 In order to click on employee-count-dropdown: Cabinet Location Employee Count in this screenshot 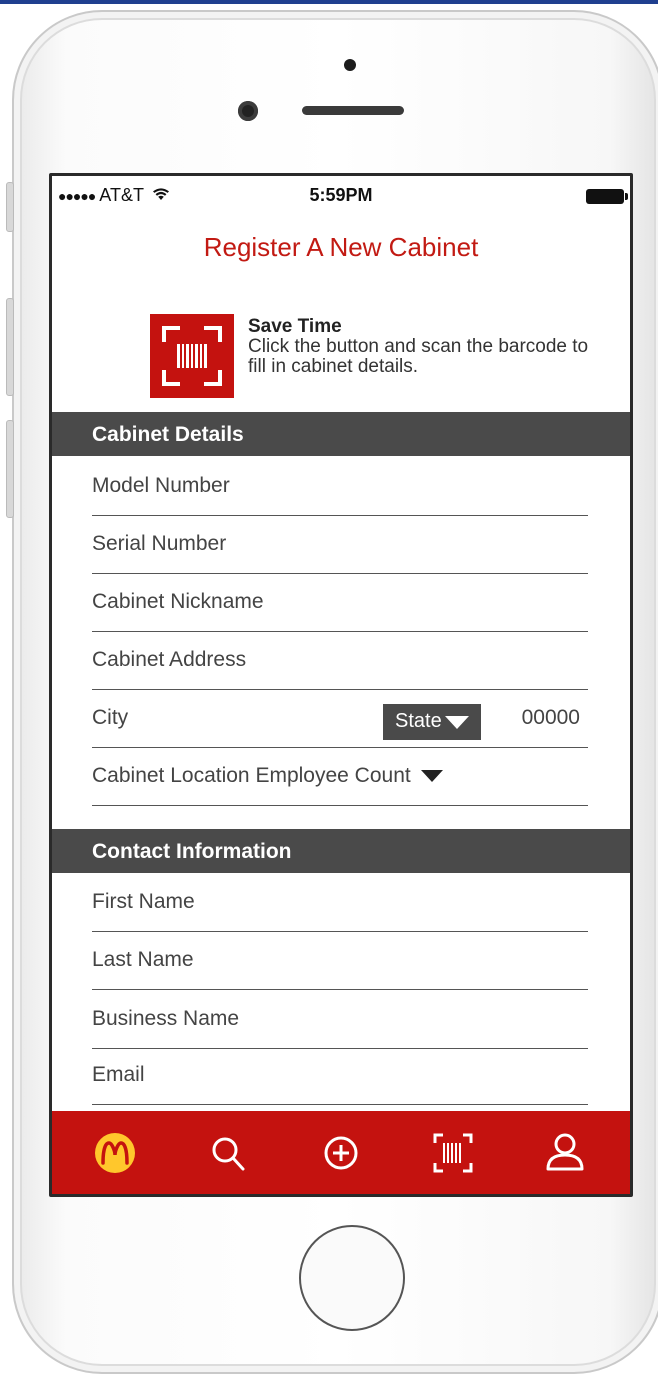, I will do `click(340, 777)`.